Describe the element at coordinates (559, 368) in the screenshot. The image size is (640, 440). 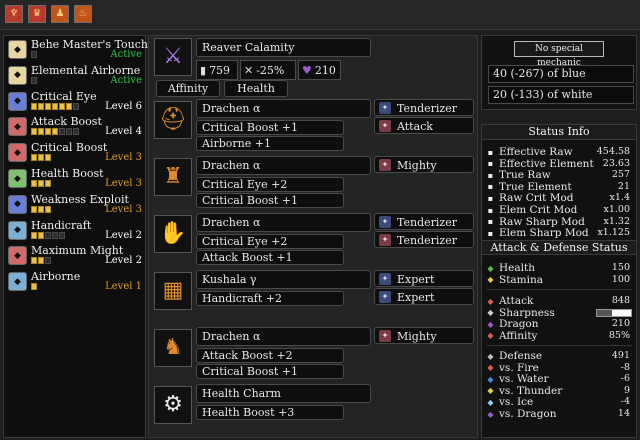
I see `status-row: ◆ vs. Fire -8` at that location.